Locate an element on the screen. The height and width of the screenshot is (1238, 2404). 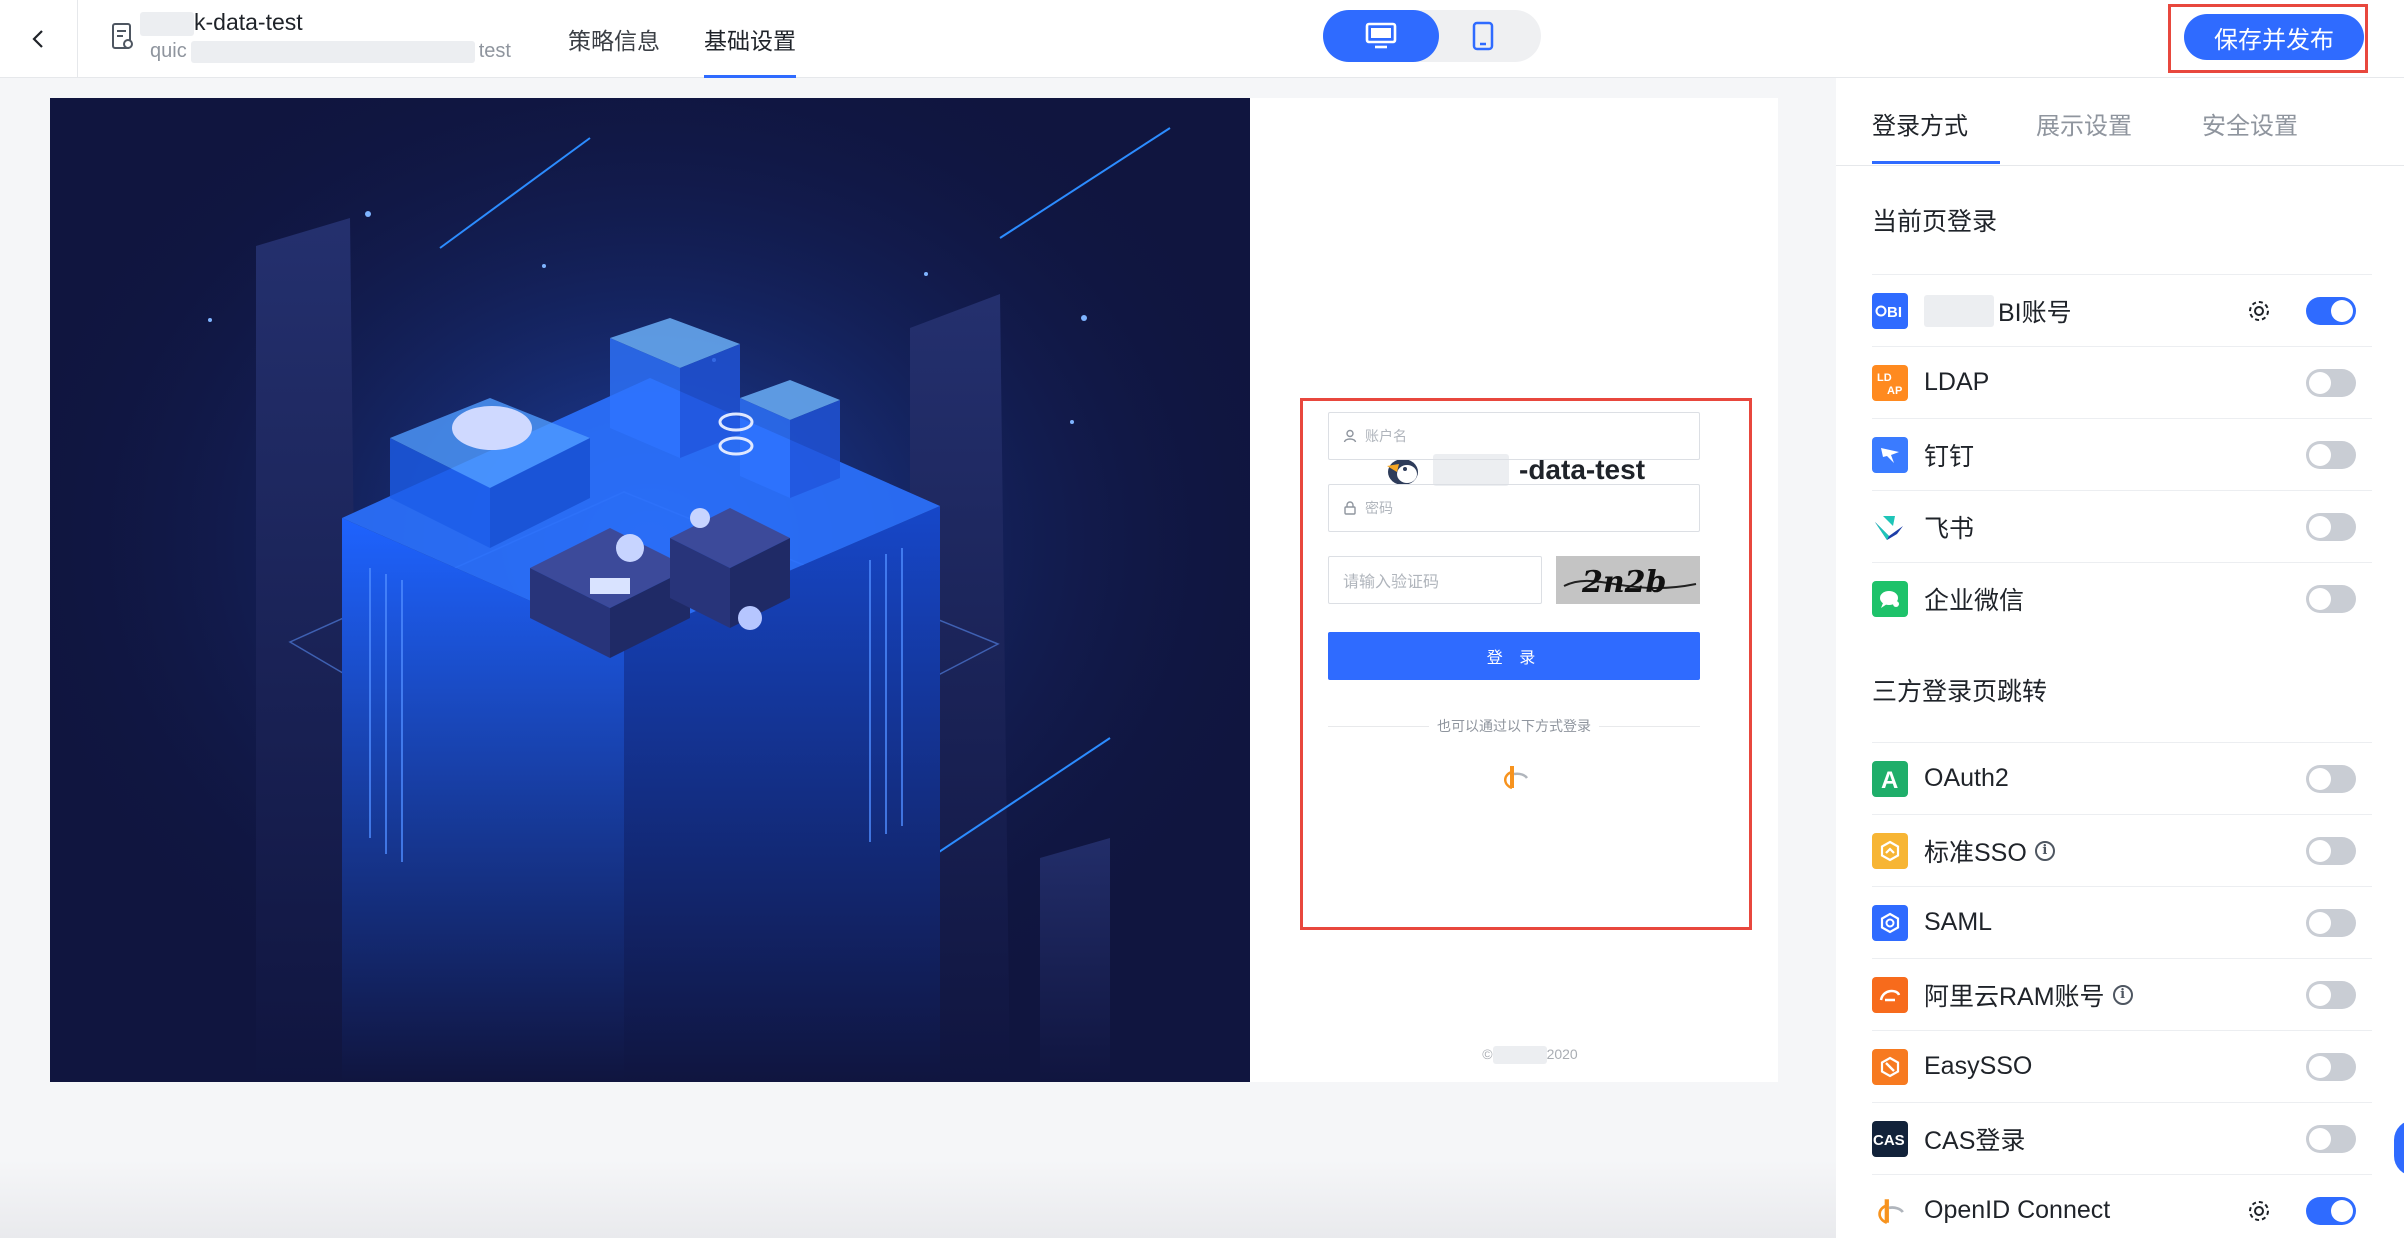
copyright-year: 2020 is located at coordinates (1562, 1054).